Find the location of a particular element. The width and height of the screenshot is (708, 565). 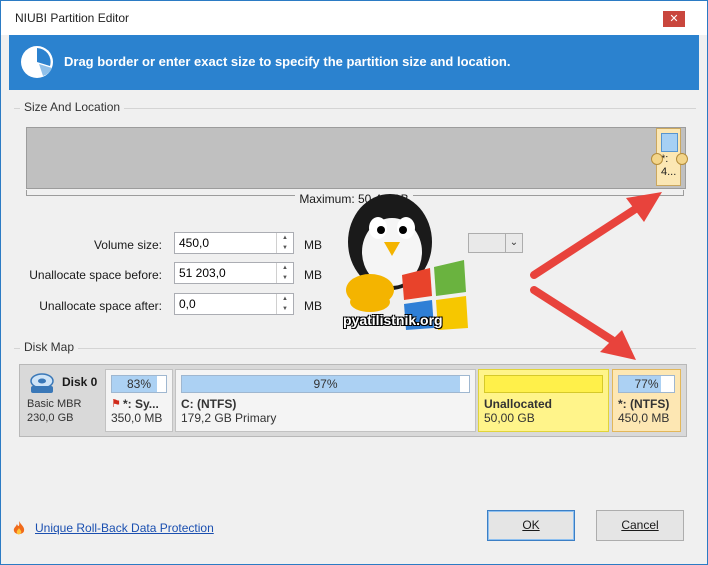

chevron-down-icon: ⌄ is located at coordinates (513, 243).